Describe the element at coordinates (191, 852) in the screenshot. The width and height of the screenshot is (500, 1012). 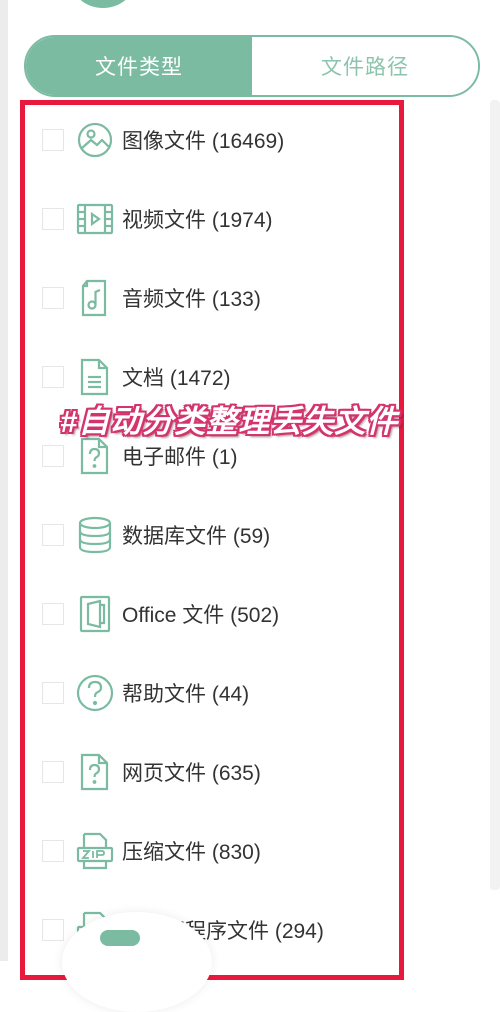
I see `list-item-label: 压缩文件 (830)` at that location.